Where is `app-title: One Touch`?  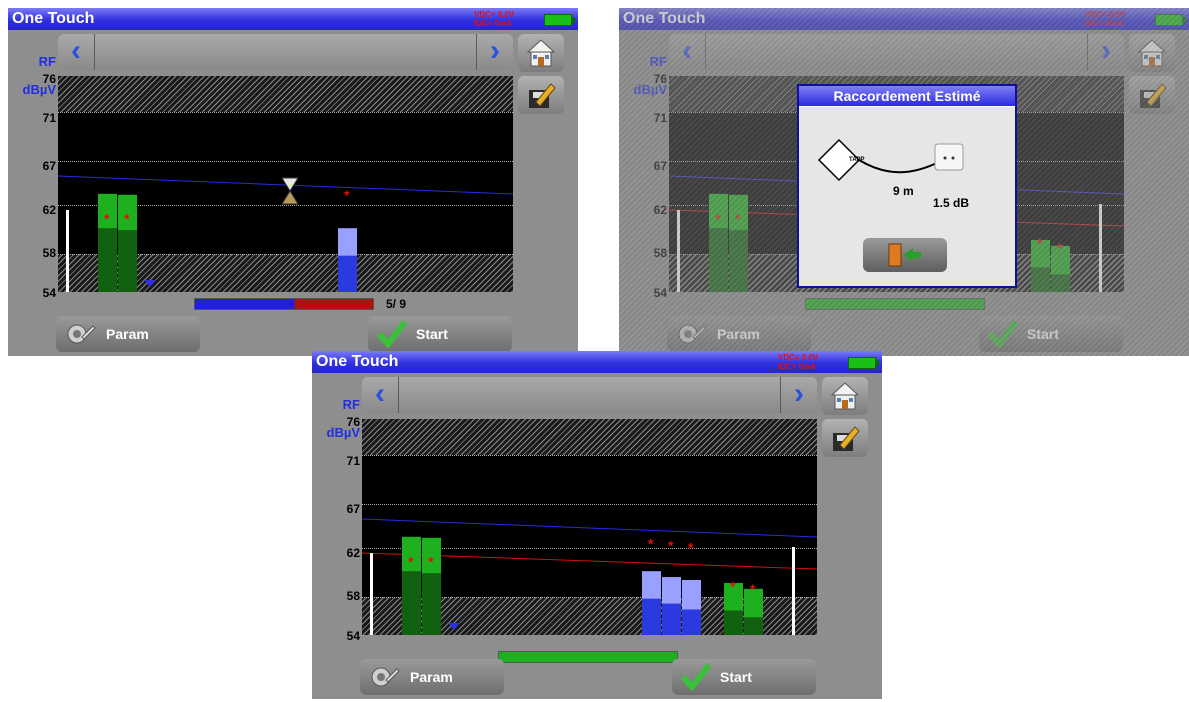 app-title: One Touch is located at coordinates (357, 361).